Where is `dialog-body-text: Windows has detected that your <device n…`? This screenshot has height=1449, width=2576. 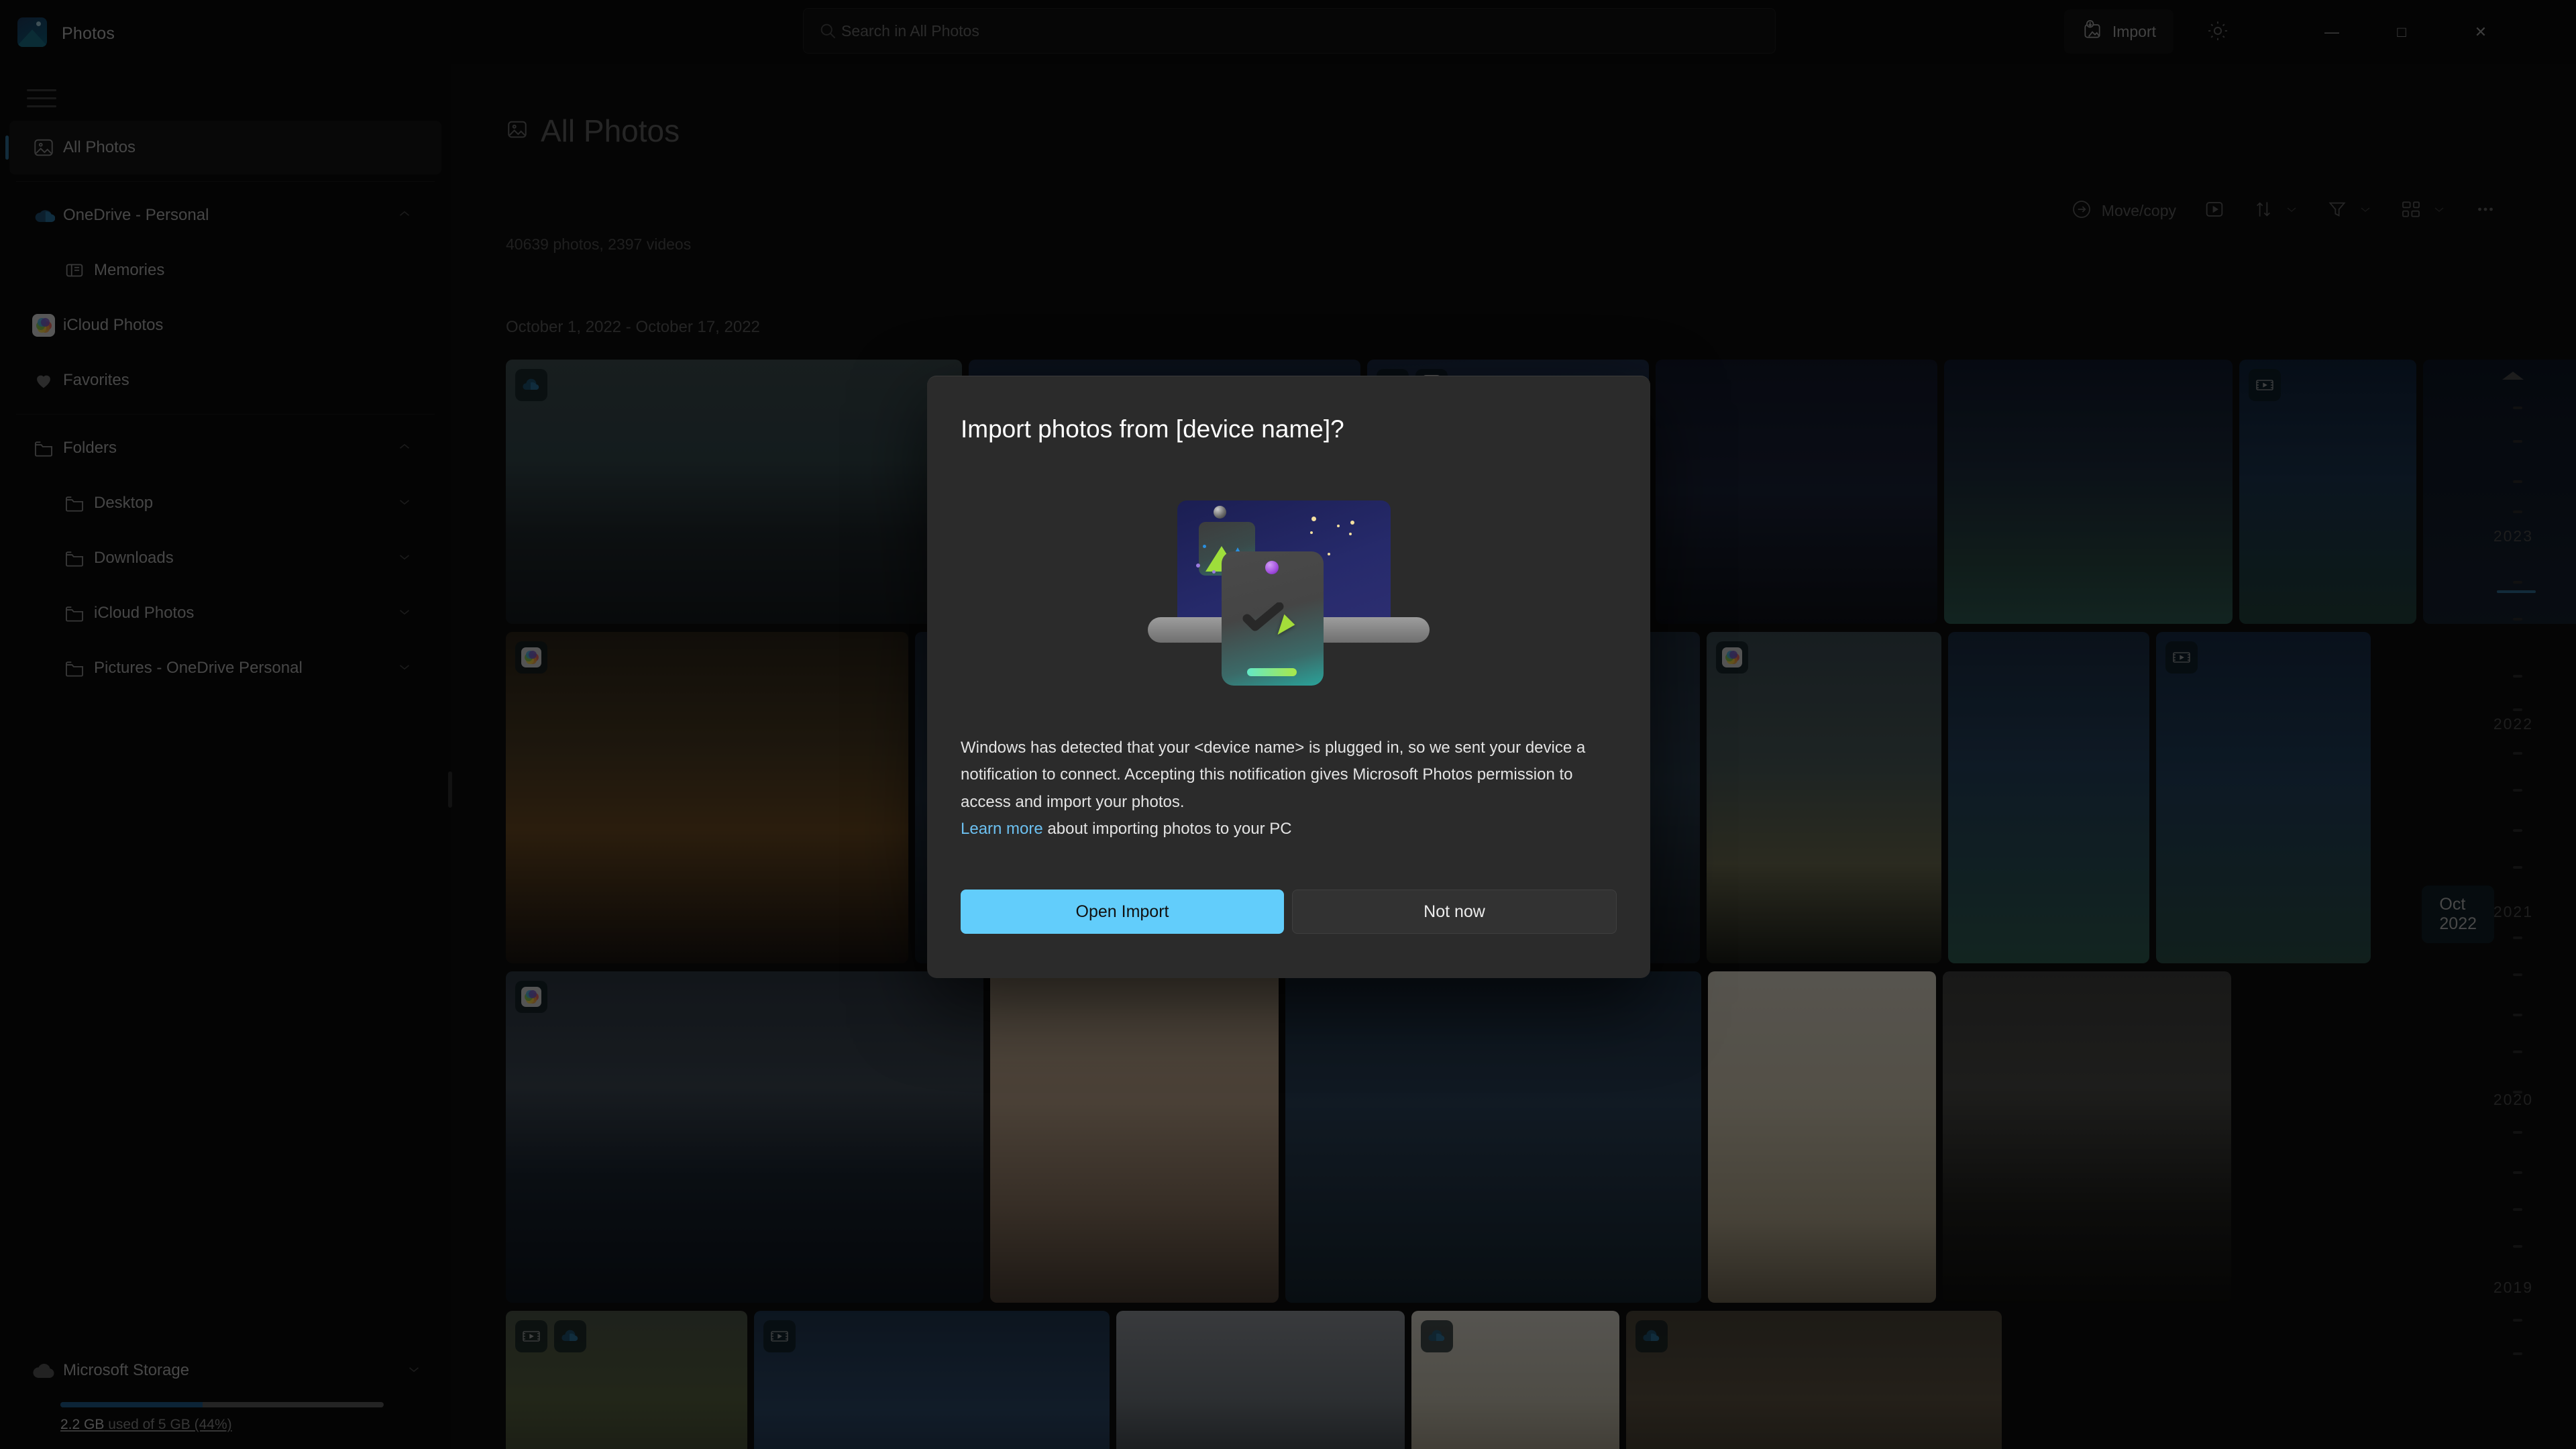
dialog-body-text: Windows has detected that your <device n… is located at coordinates (1273, 775).